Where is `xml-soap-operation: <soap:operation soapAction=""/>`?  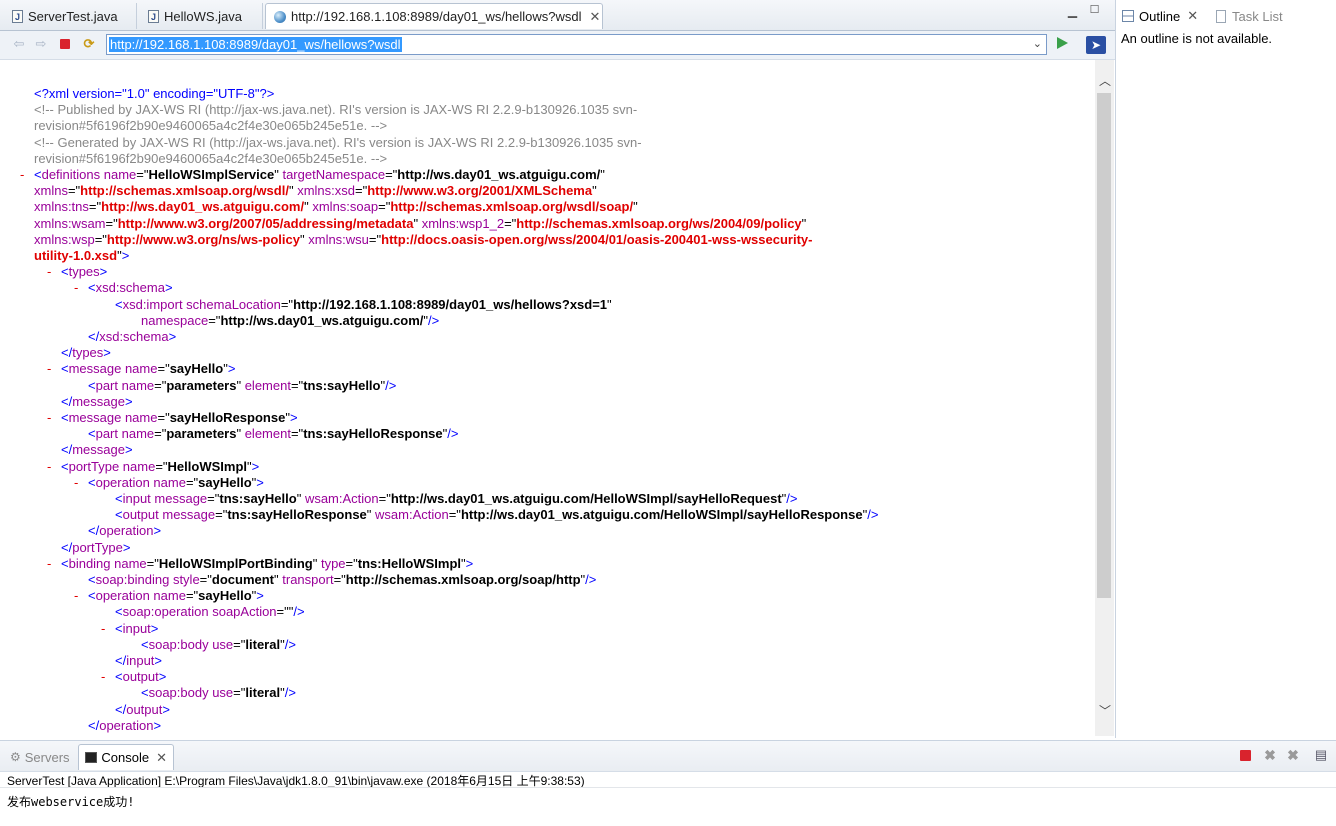 xml-soap-operation: <soap:operation soapAction=""/> is located at coordinates (210, 611).